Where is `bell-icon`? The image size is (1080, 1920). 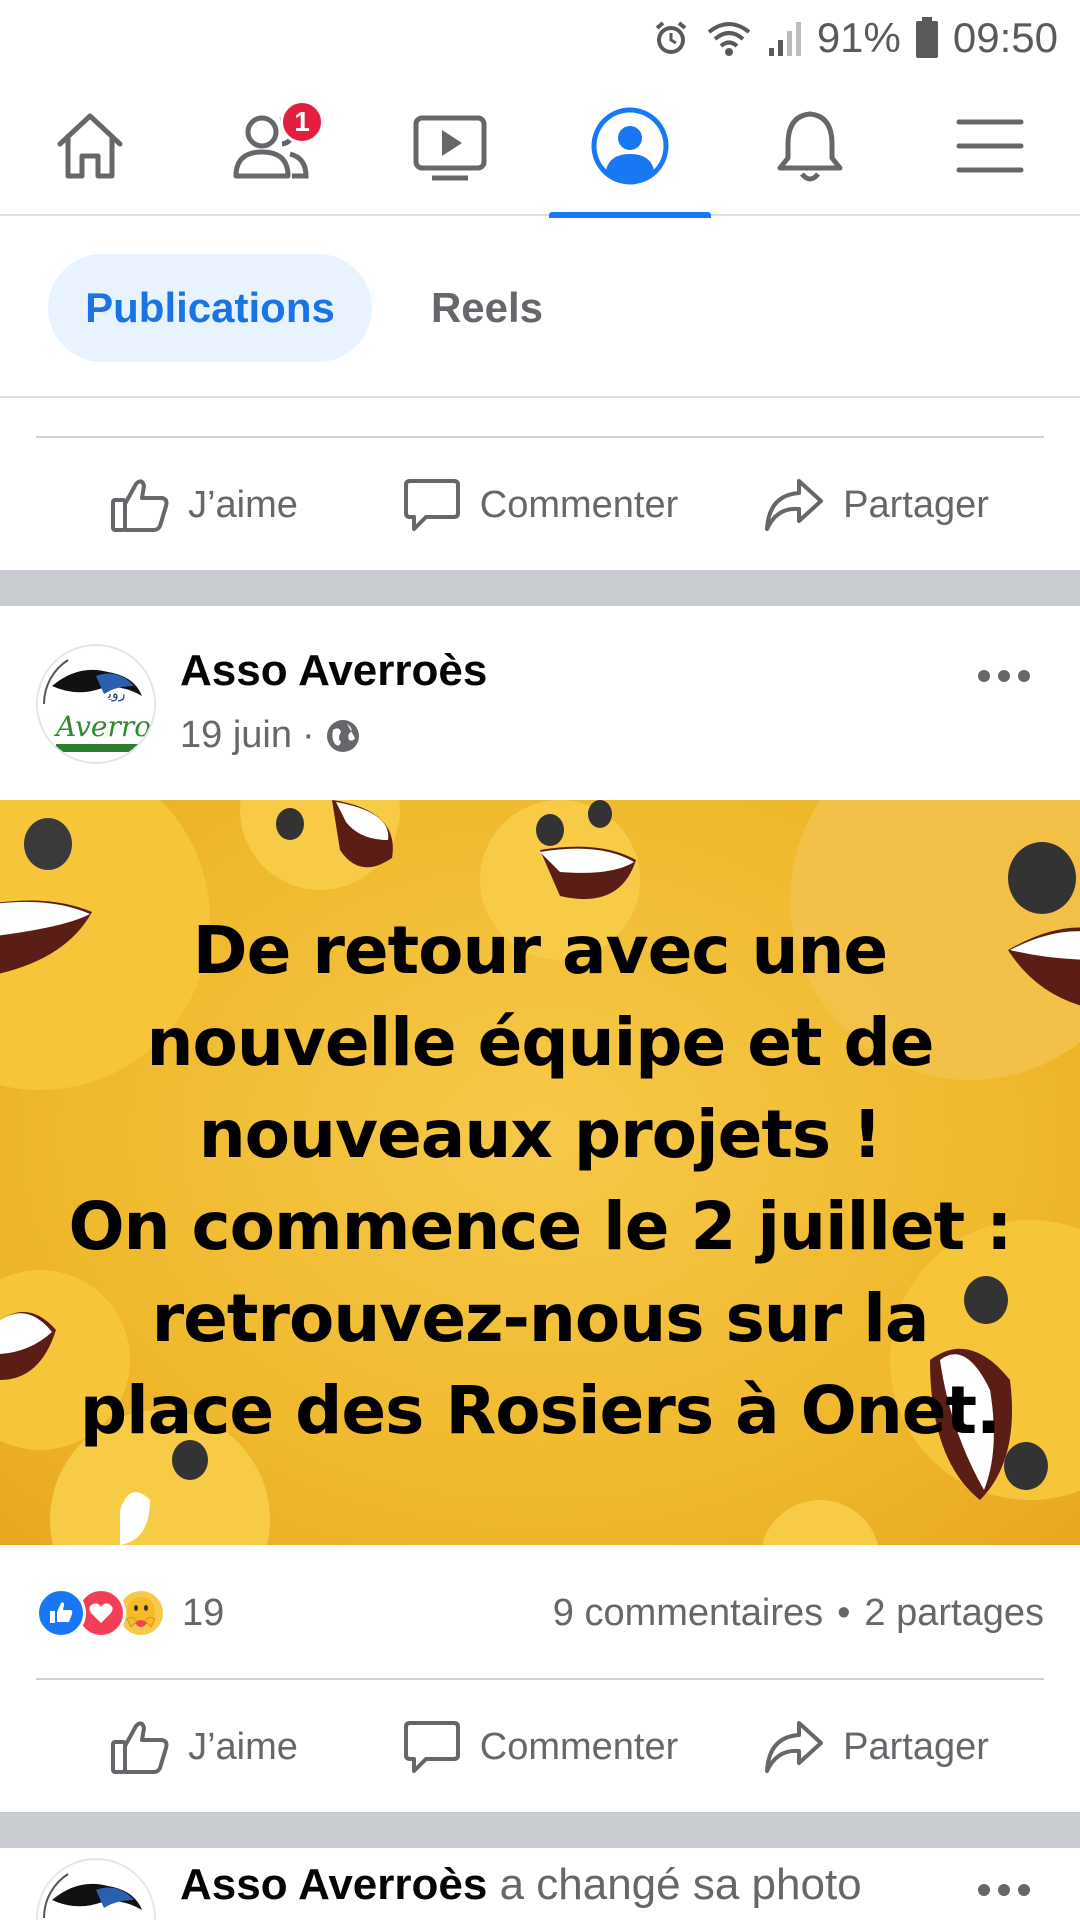
bell-icon is located at coordinates (810, 146).